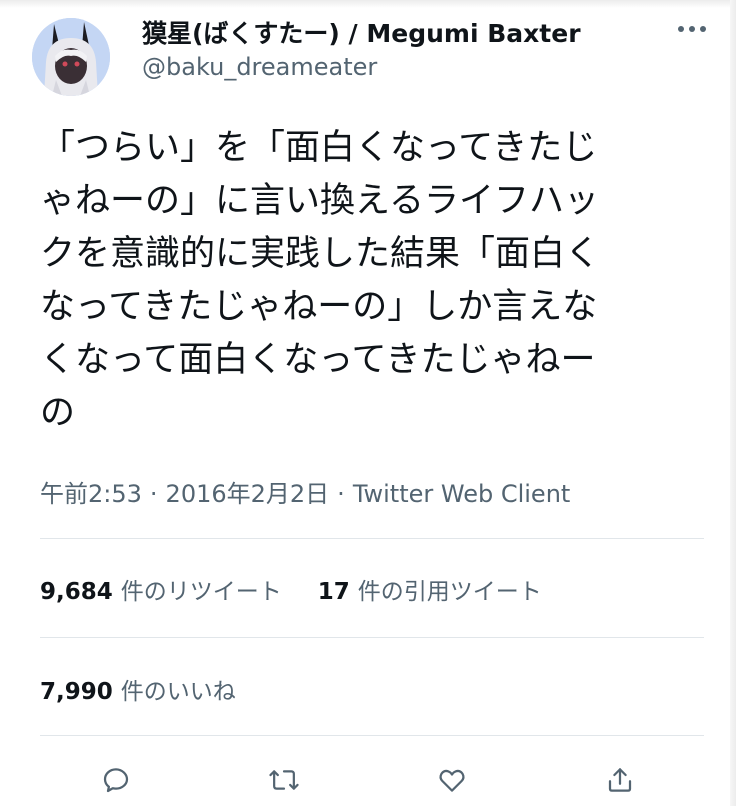 Image resolution: width=736 pixels, height=806 pixels. I want to click on reply-button, so click(116, 780).